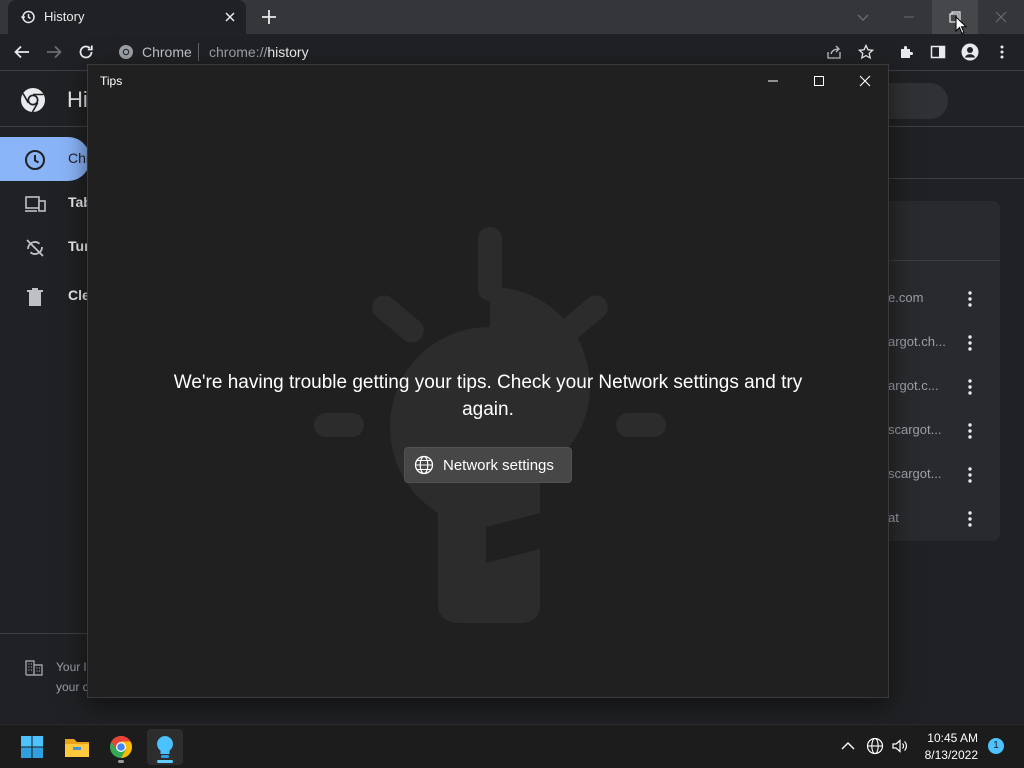 This screenshot has width=1024, height=768. What do you see at coordinates (935, 299) in the screenshot?
I see `history-row: e.com` at bounding box center [935, 299].